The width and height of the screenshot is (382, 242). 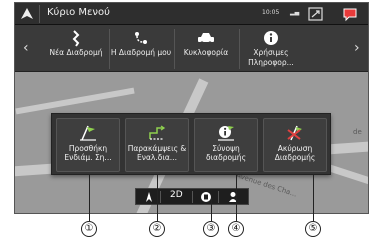 I want to click on menu-item-my-route: Η Διαδρομή μου, so click(x=141, y=48).